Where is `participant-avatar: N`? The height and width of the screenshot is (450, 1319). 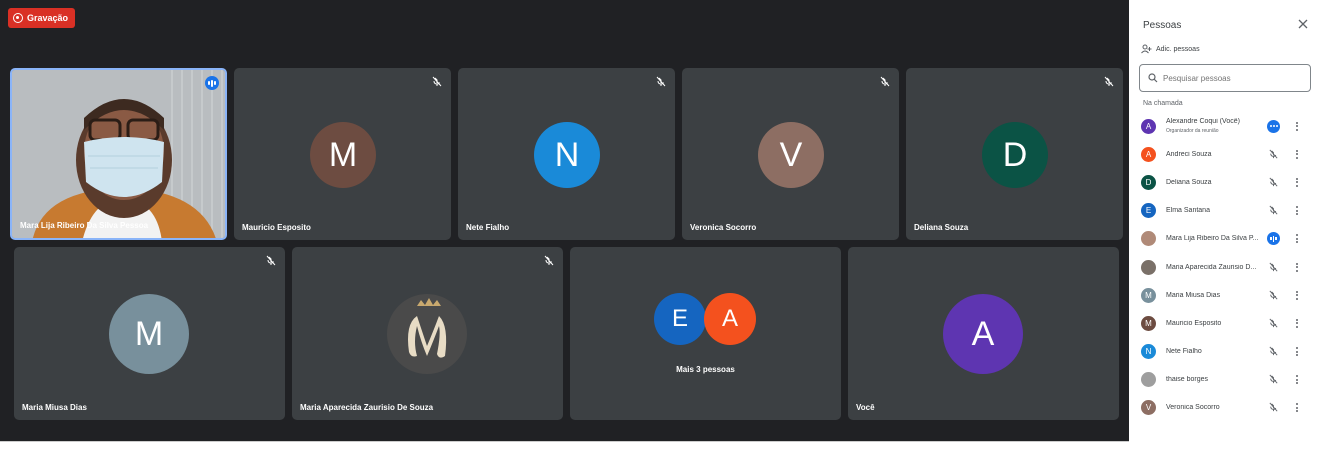
participant-avatar: N is located at coordinates (1148, 352).